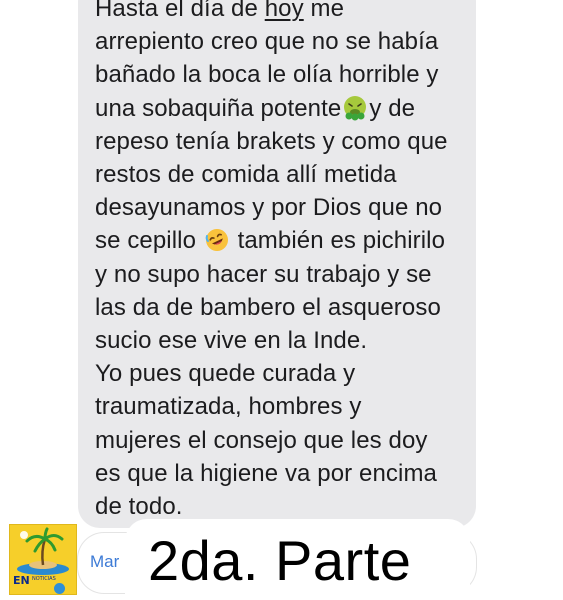  Describe the element at coordinates (225, 374) in the screenshot. I see `message-line: Yo pues quede curada y` at that location.